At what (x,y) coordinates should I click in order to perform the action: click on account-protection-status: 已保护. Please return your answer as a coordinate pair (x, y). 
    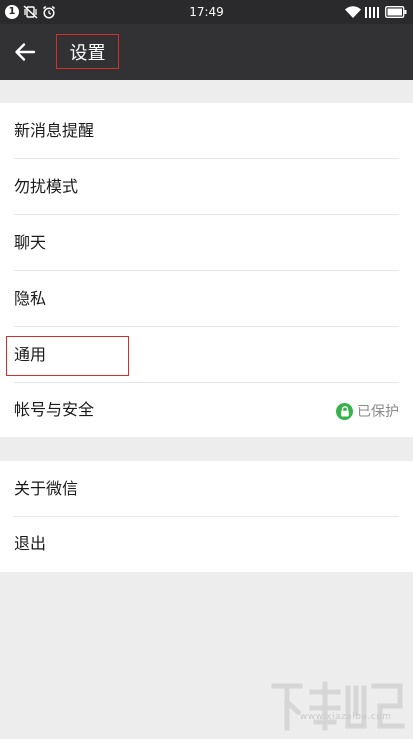
    Looking at the image, I should click on (367, 411).